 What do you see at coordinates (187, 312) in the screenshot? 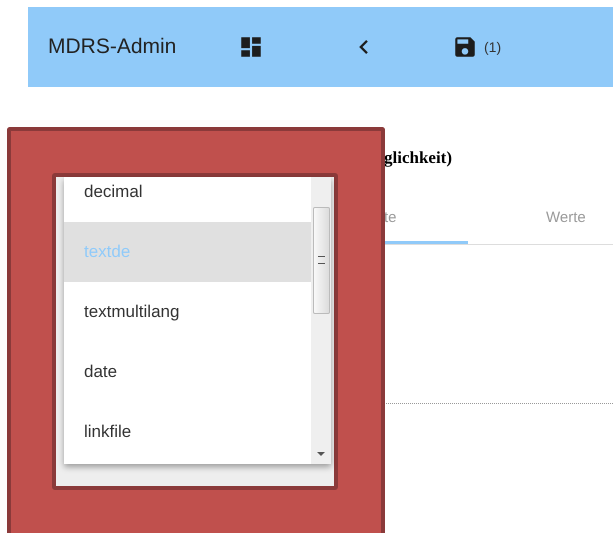
I see `dropdown-option: textmultilang` at bounding box center [187, 312].